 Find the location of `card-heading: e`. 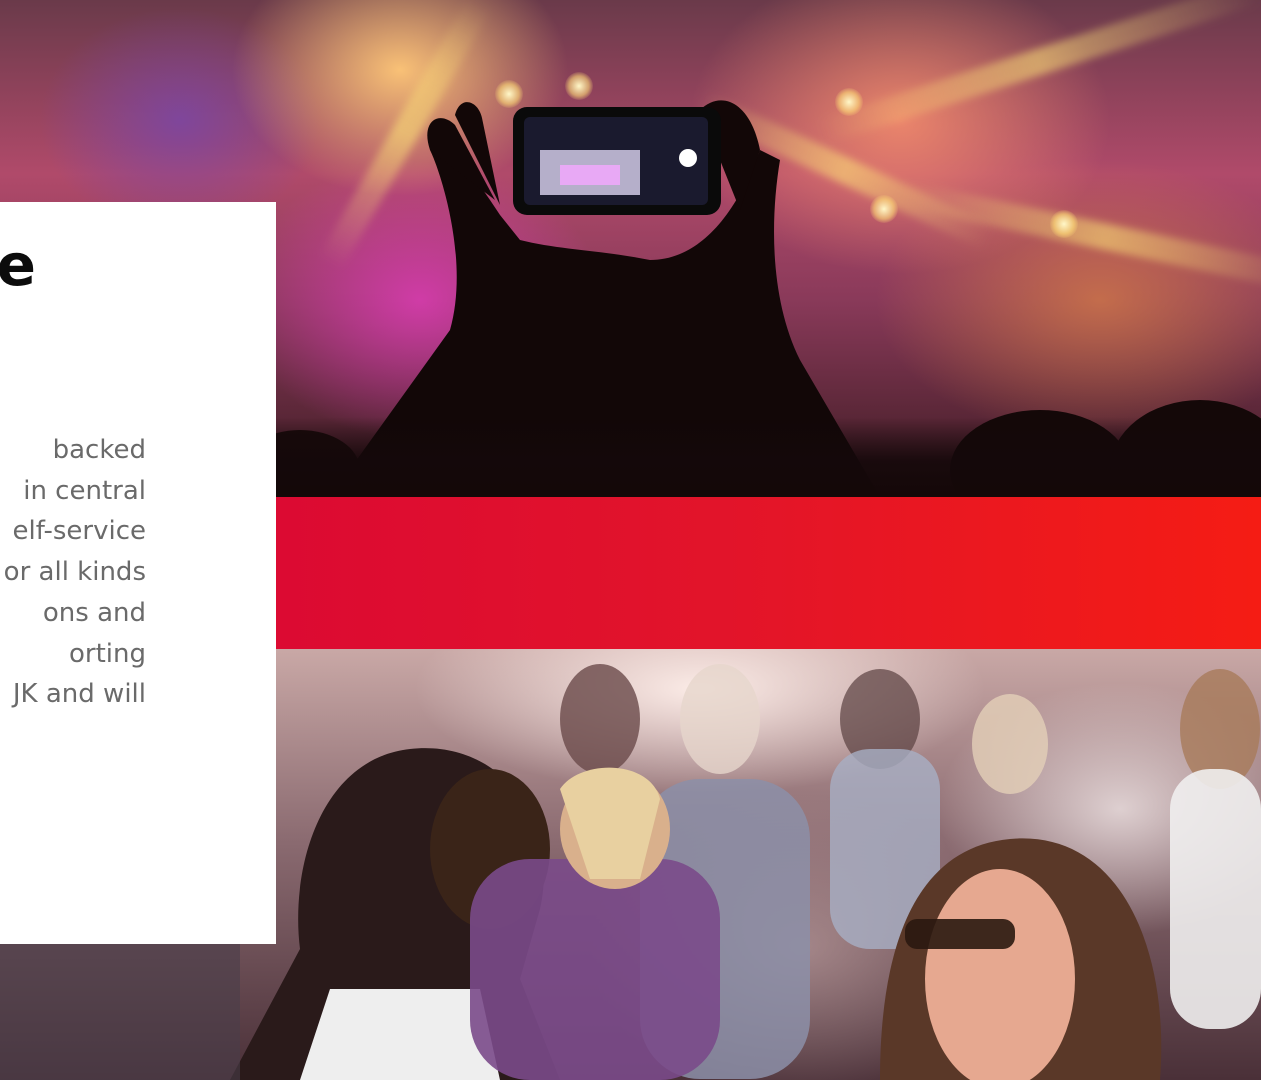

card-heading: e is located at coordinates (18, 265).